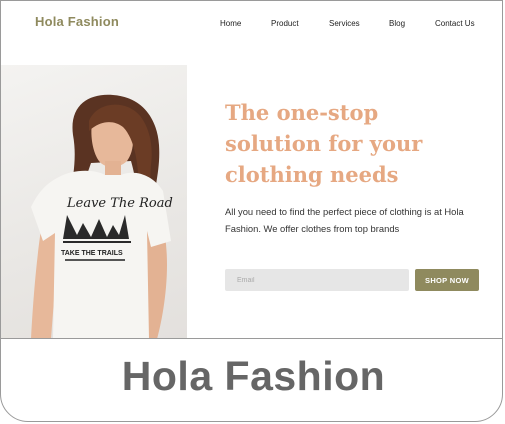 Image resolution: width=505 pixels, height=424 pixels. What do you see at coordinates (253, 376) in the screenshot?
I see `caption-title: Hola Fashion` at bounding box center [253, 376].